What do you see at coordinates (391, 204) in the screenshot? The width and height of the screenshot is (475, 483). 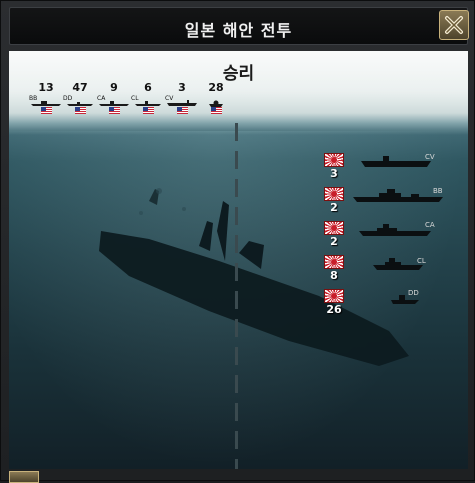 I see `axis-unit-bb: 2 BB` at bounding box center [391, 204].